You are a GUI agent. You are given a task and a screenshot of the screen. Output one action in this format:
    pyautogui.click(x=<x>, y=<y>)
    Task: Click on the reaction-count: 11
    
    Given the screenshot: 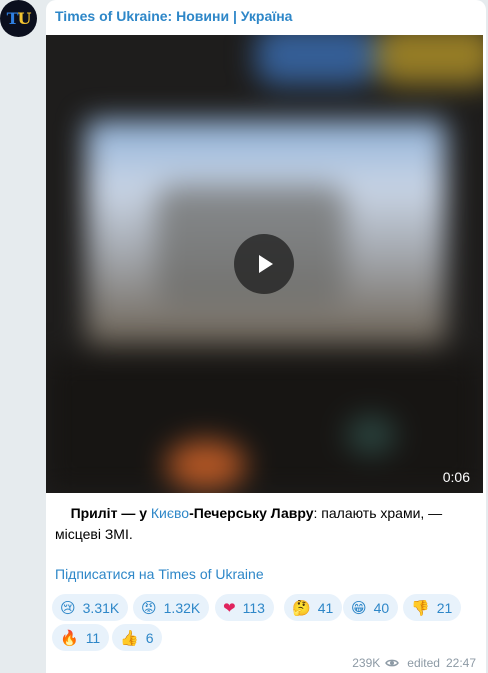 What is the action you would take?
    pyautogui.click(x=93, y=637)
    